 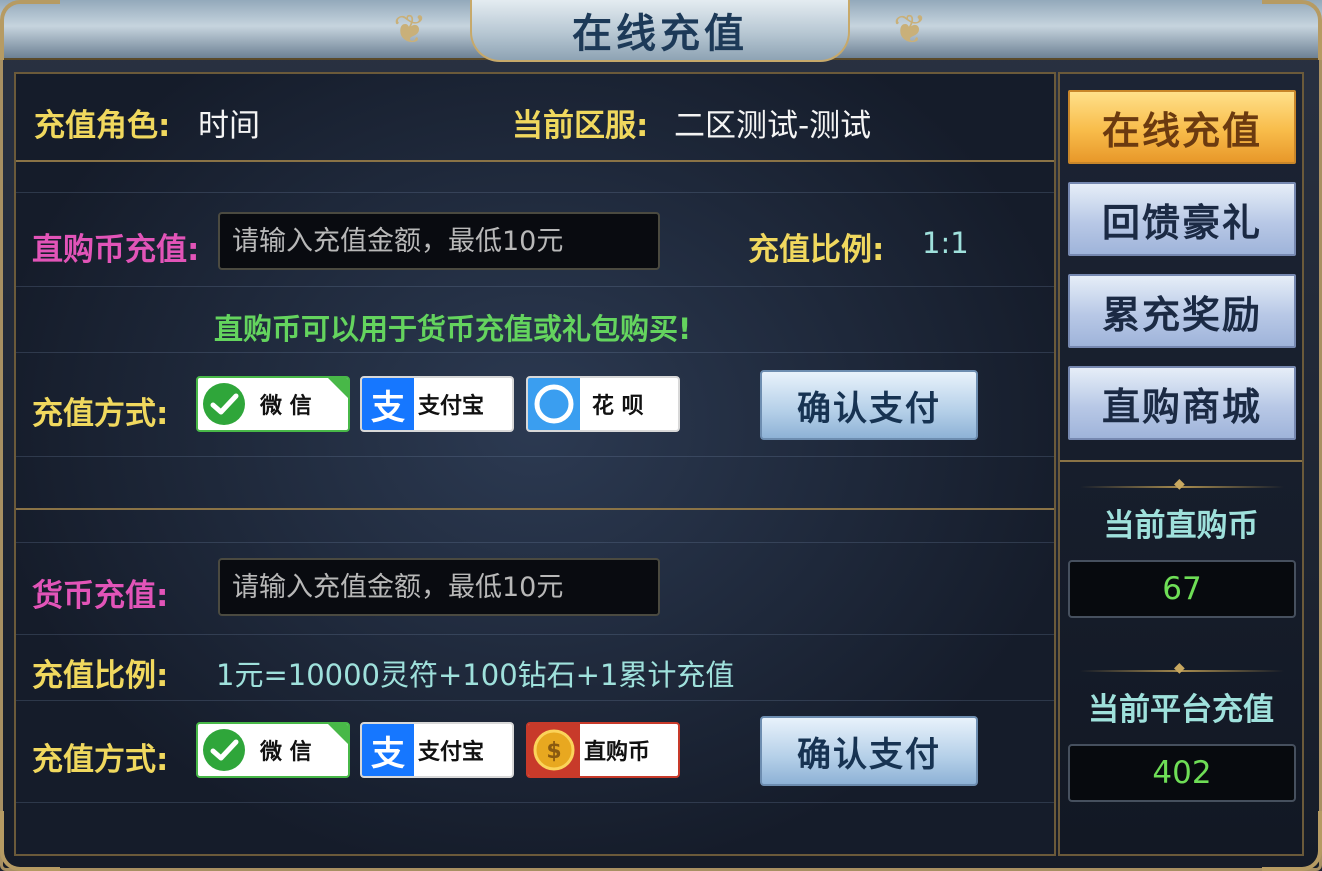 What do you see at coordinates (1292, 30) in the screenshot?
I see `corner-ornament-tr` at bounding box center [1292, 30].